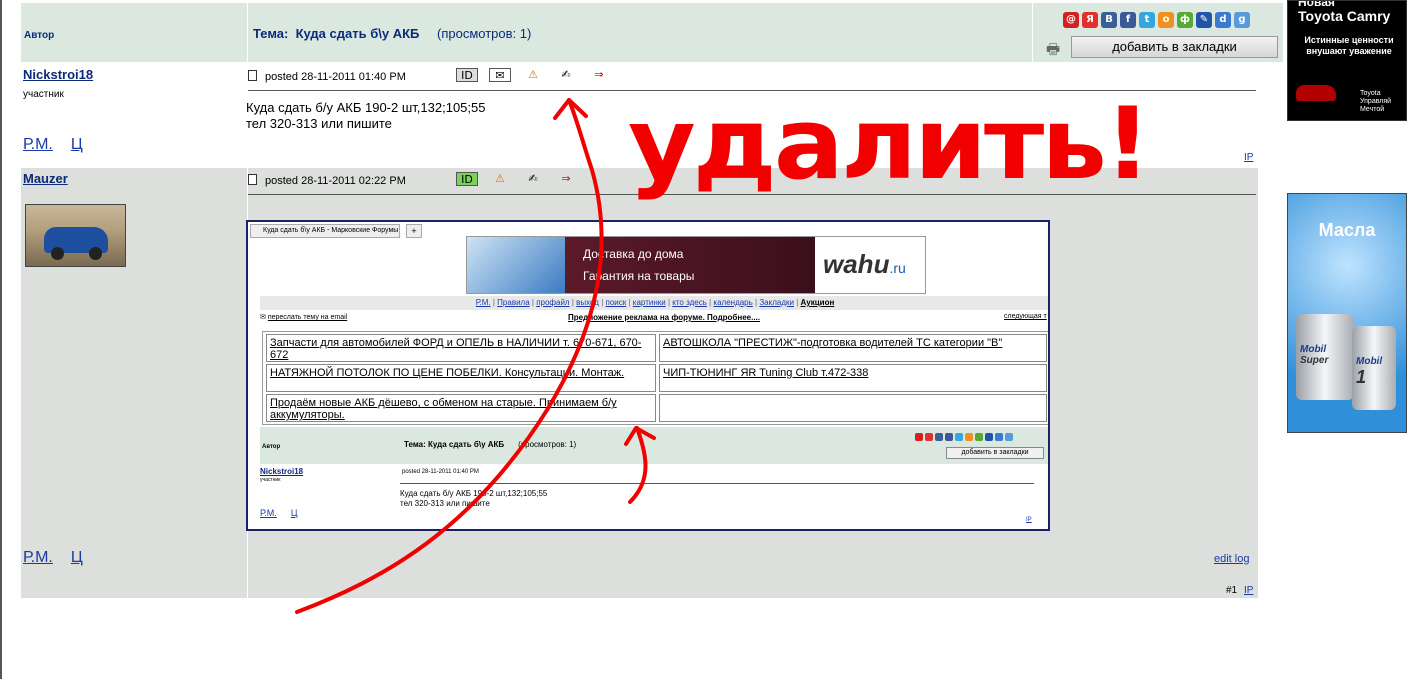 The width and height of the screenshot is (1412, 679). I want to click on delicious-icon: d, so click(1223, 20).